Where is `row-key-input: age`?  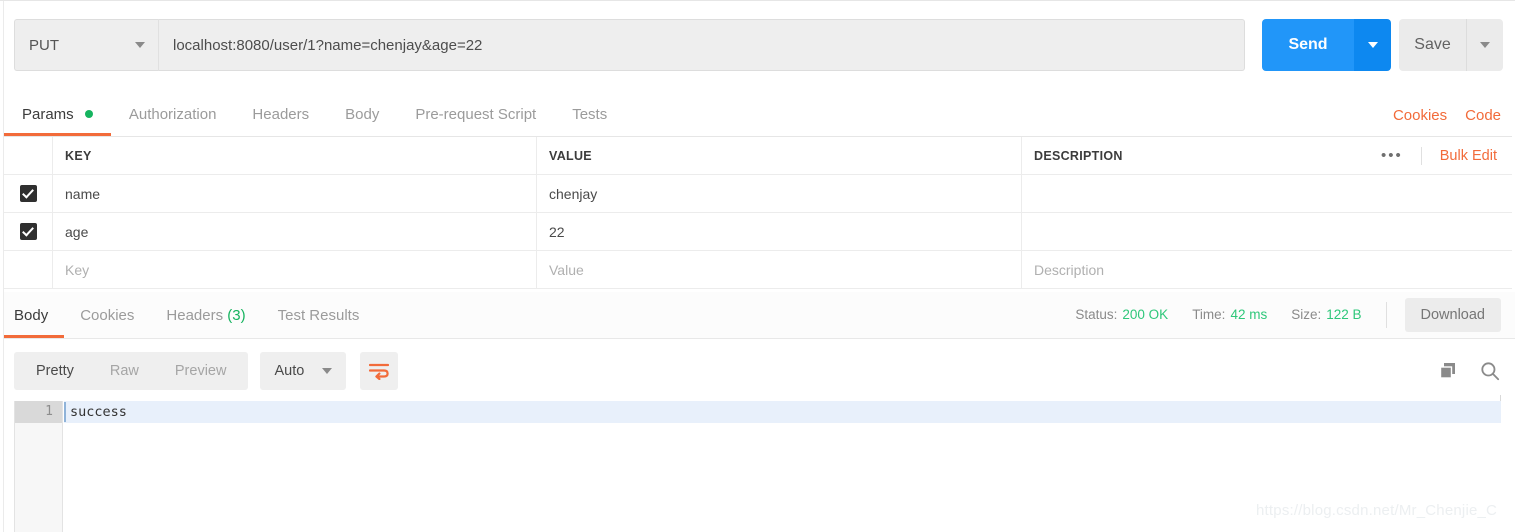
row-key-input: age is located at coordinates (295, 231).